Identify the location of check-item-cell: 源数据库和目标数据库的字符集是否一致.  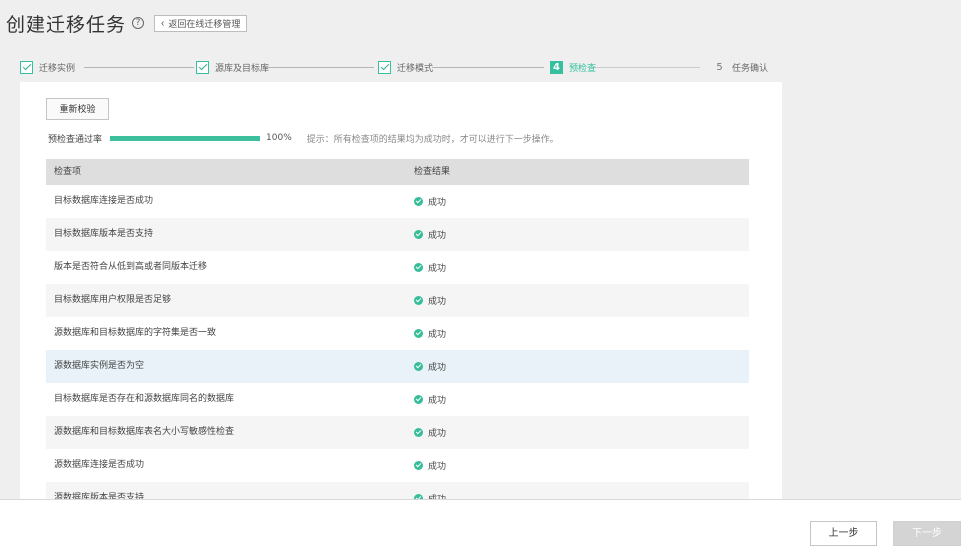
(135, 333).